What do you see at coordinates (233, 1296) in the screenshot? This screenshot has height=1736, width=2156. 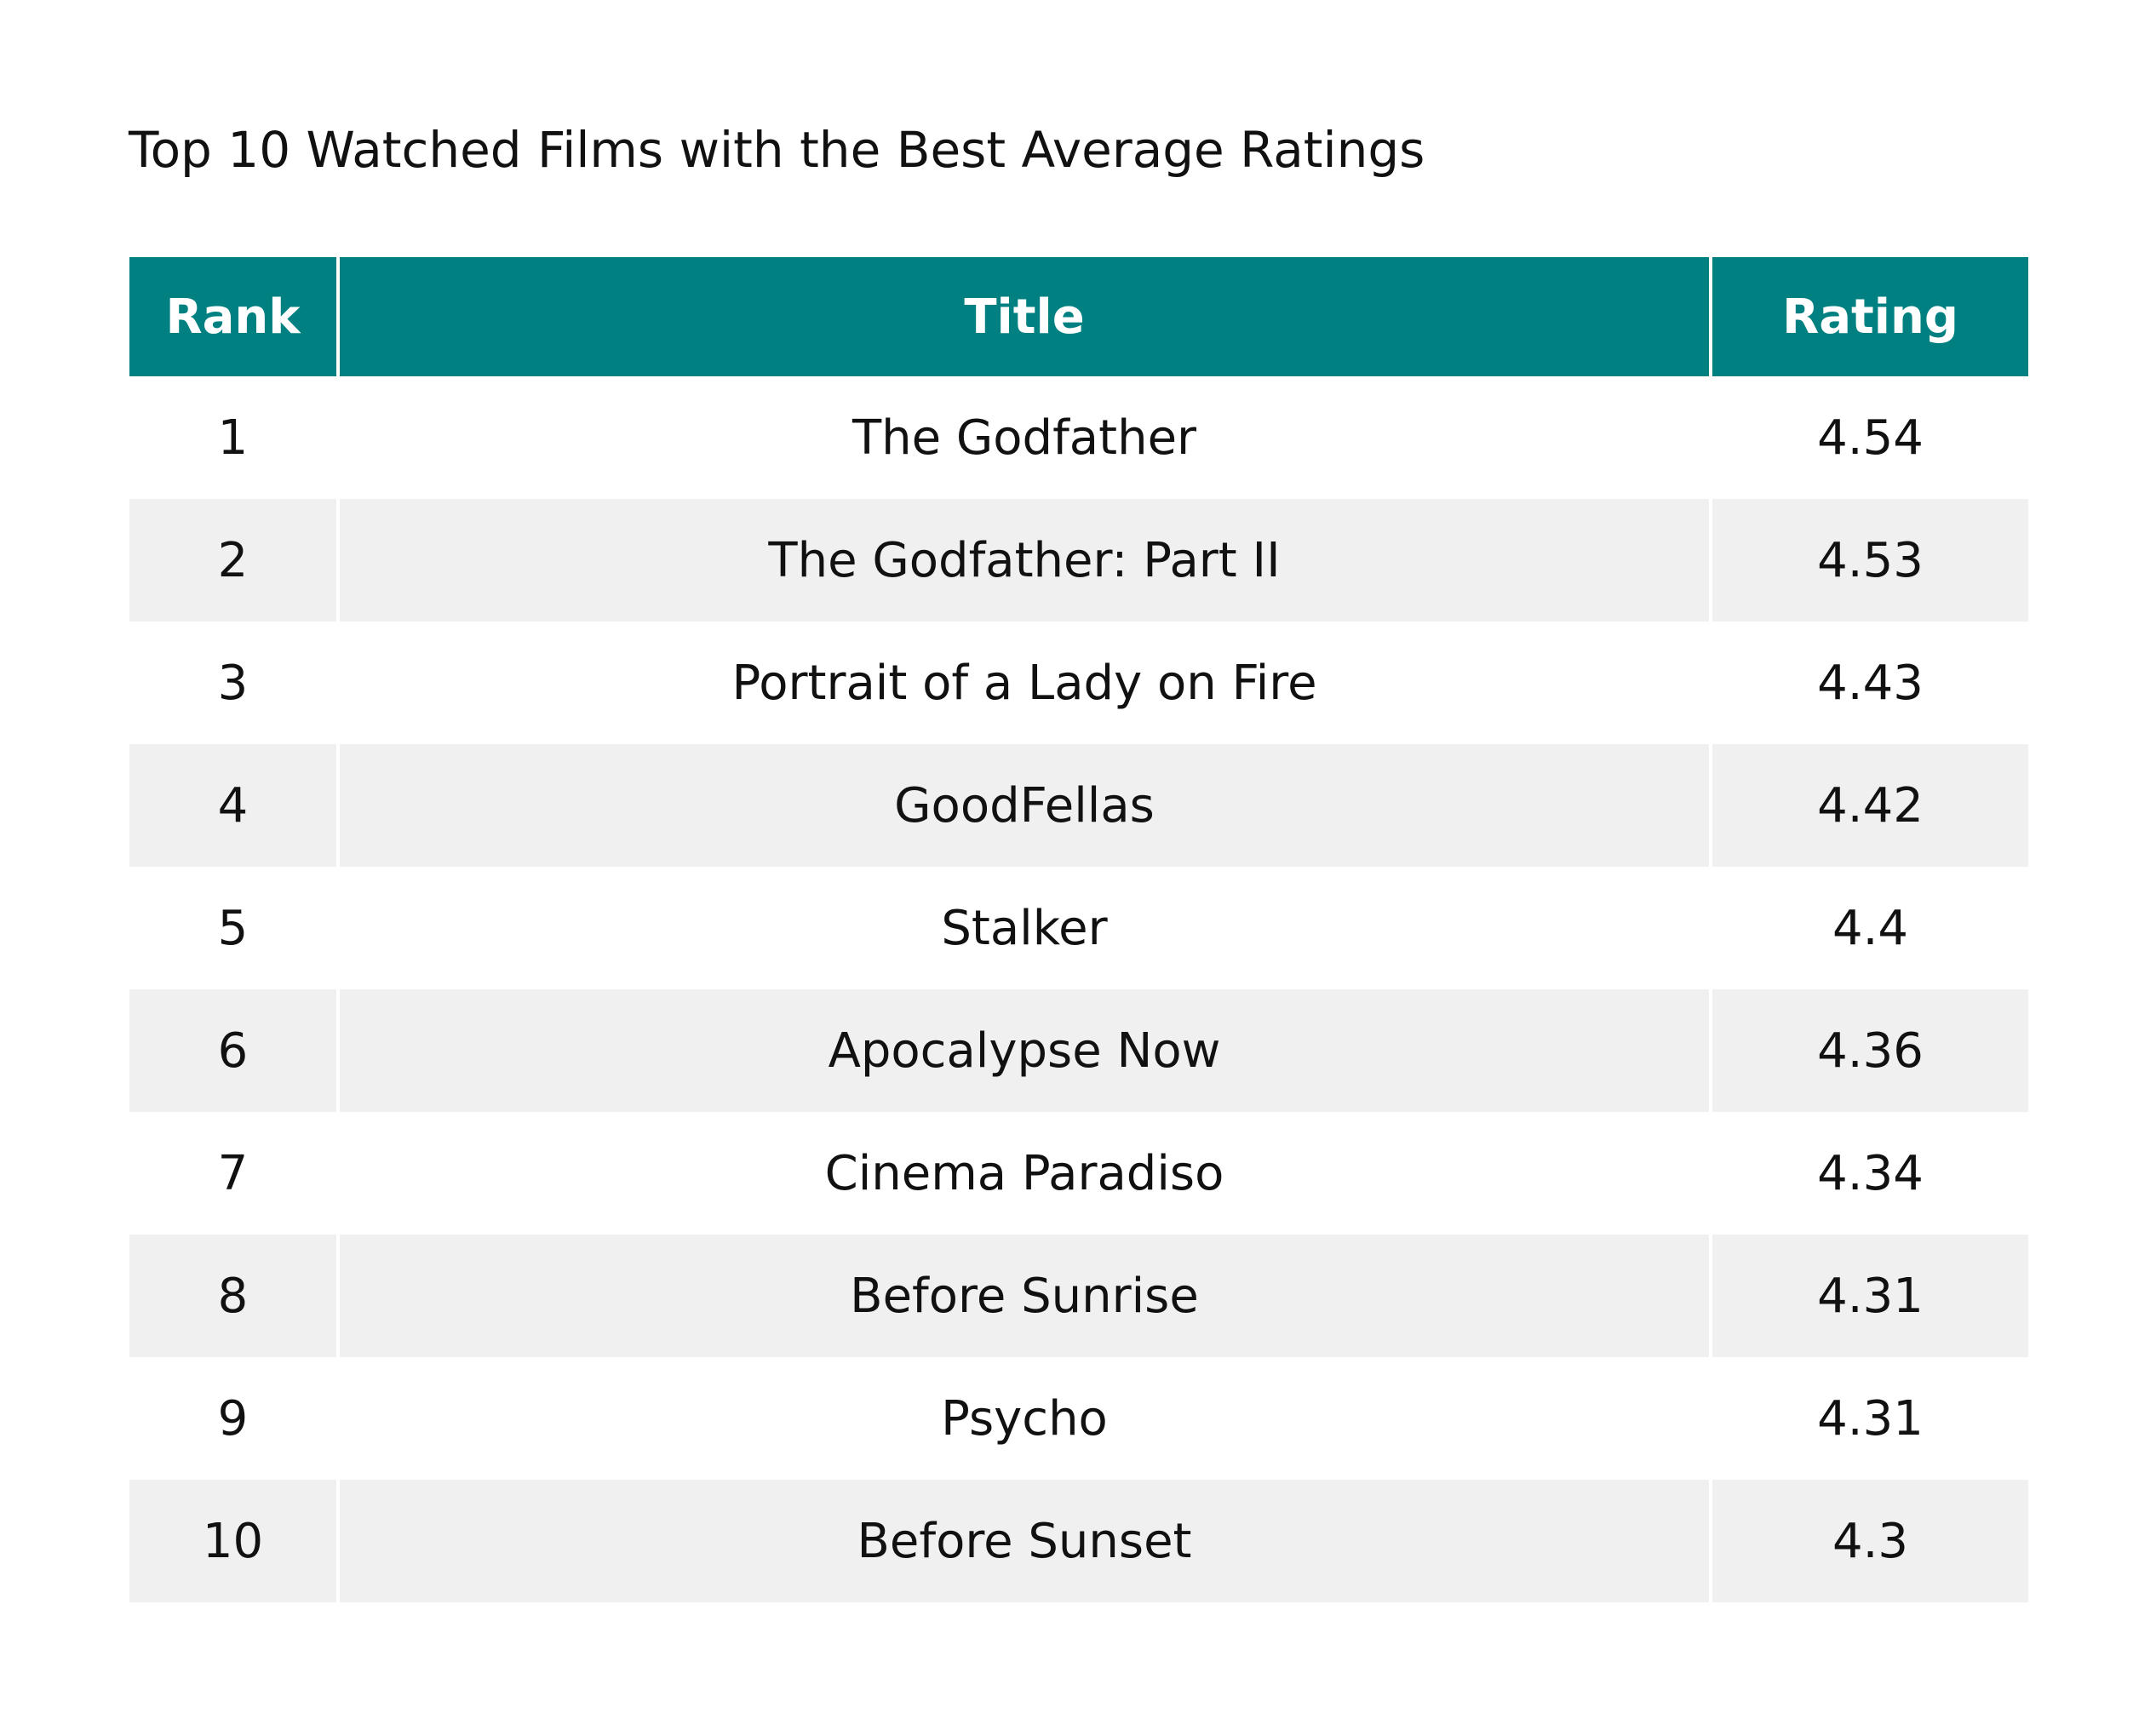 I see `rank-cell: 8` at bounding box center [233, 1296].